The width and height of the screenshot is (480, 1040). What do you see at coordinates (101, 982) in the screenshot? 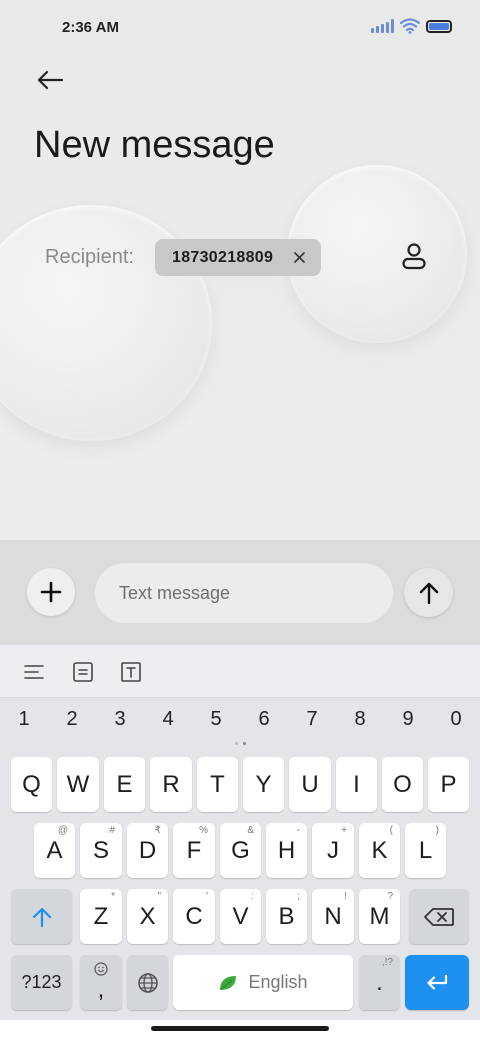
I see `emoji-comma-key: ,` at bounding box center [101, 982].